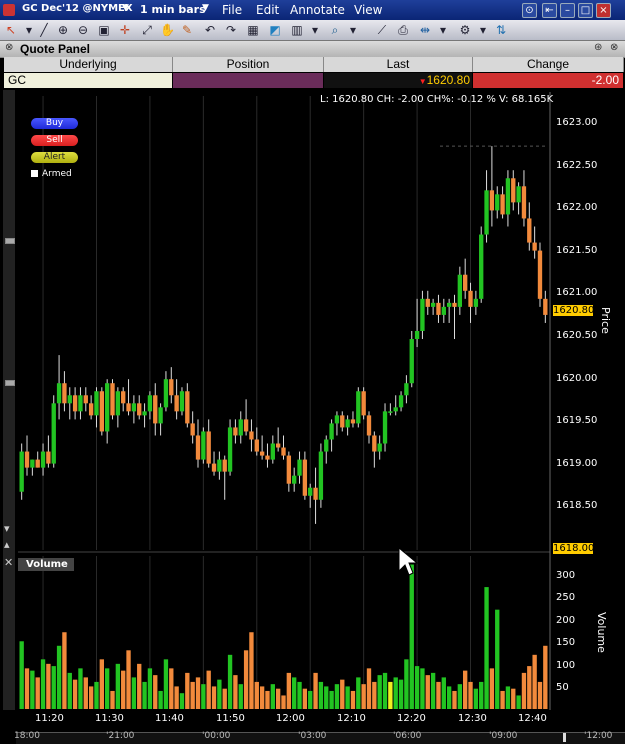 This screenshot has width=625, height=744. Describe the element at coordinates (29, 30) in the screenshot. I see `cursor-menu-icon: ▾` at that location.